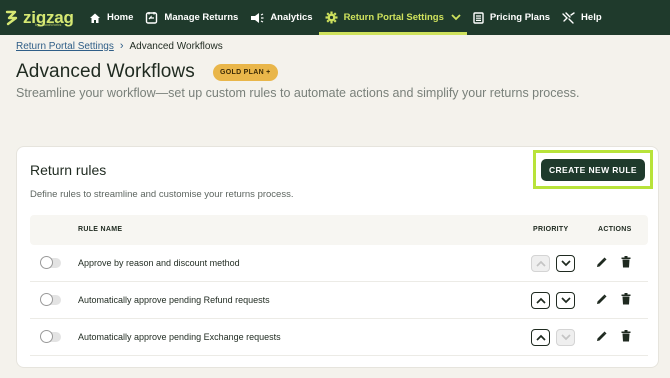 The width and height of the screenshot is (670, 378). I want to click on gear-icon, so click(331, 17).